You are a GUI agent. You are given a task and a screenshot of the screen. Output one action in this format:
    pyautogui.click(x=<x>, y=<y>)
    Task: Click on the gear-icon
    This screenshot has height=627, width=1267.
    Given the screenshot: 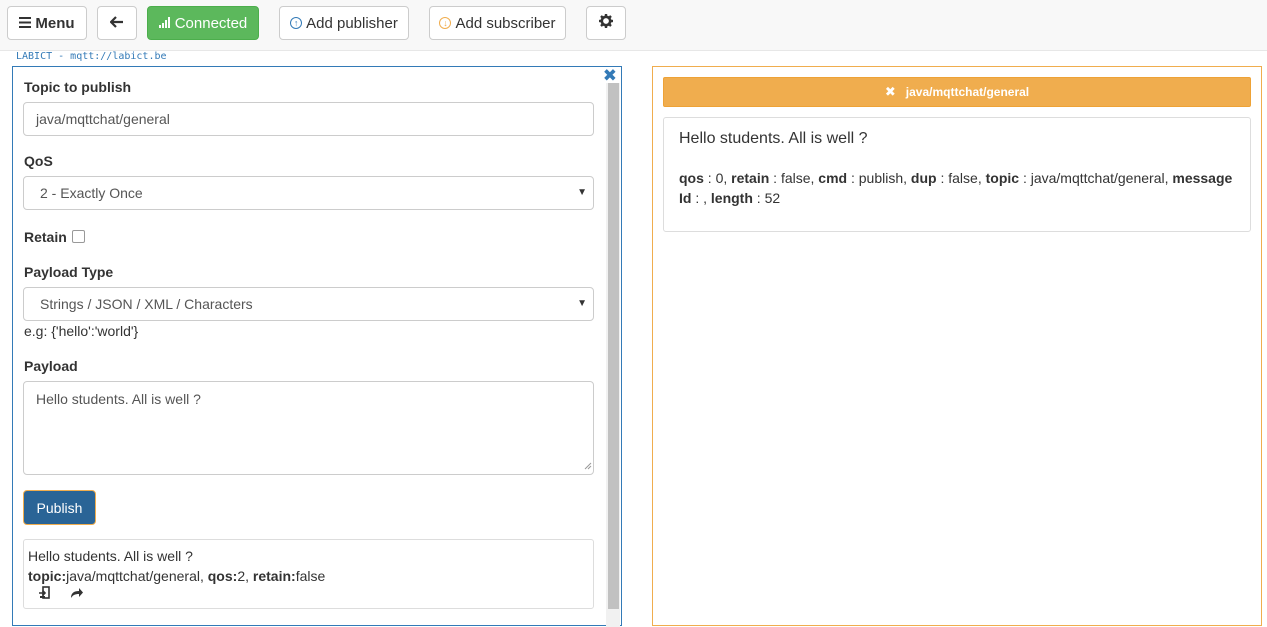 What is the action you would take?
    pyautogui.click(x=606, y=23)
    